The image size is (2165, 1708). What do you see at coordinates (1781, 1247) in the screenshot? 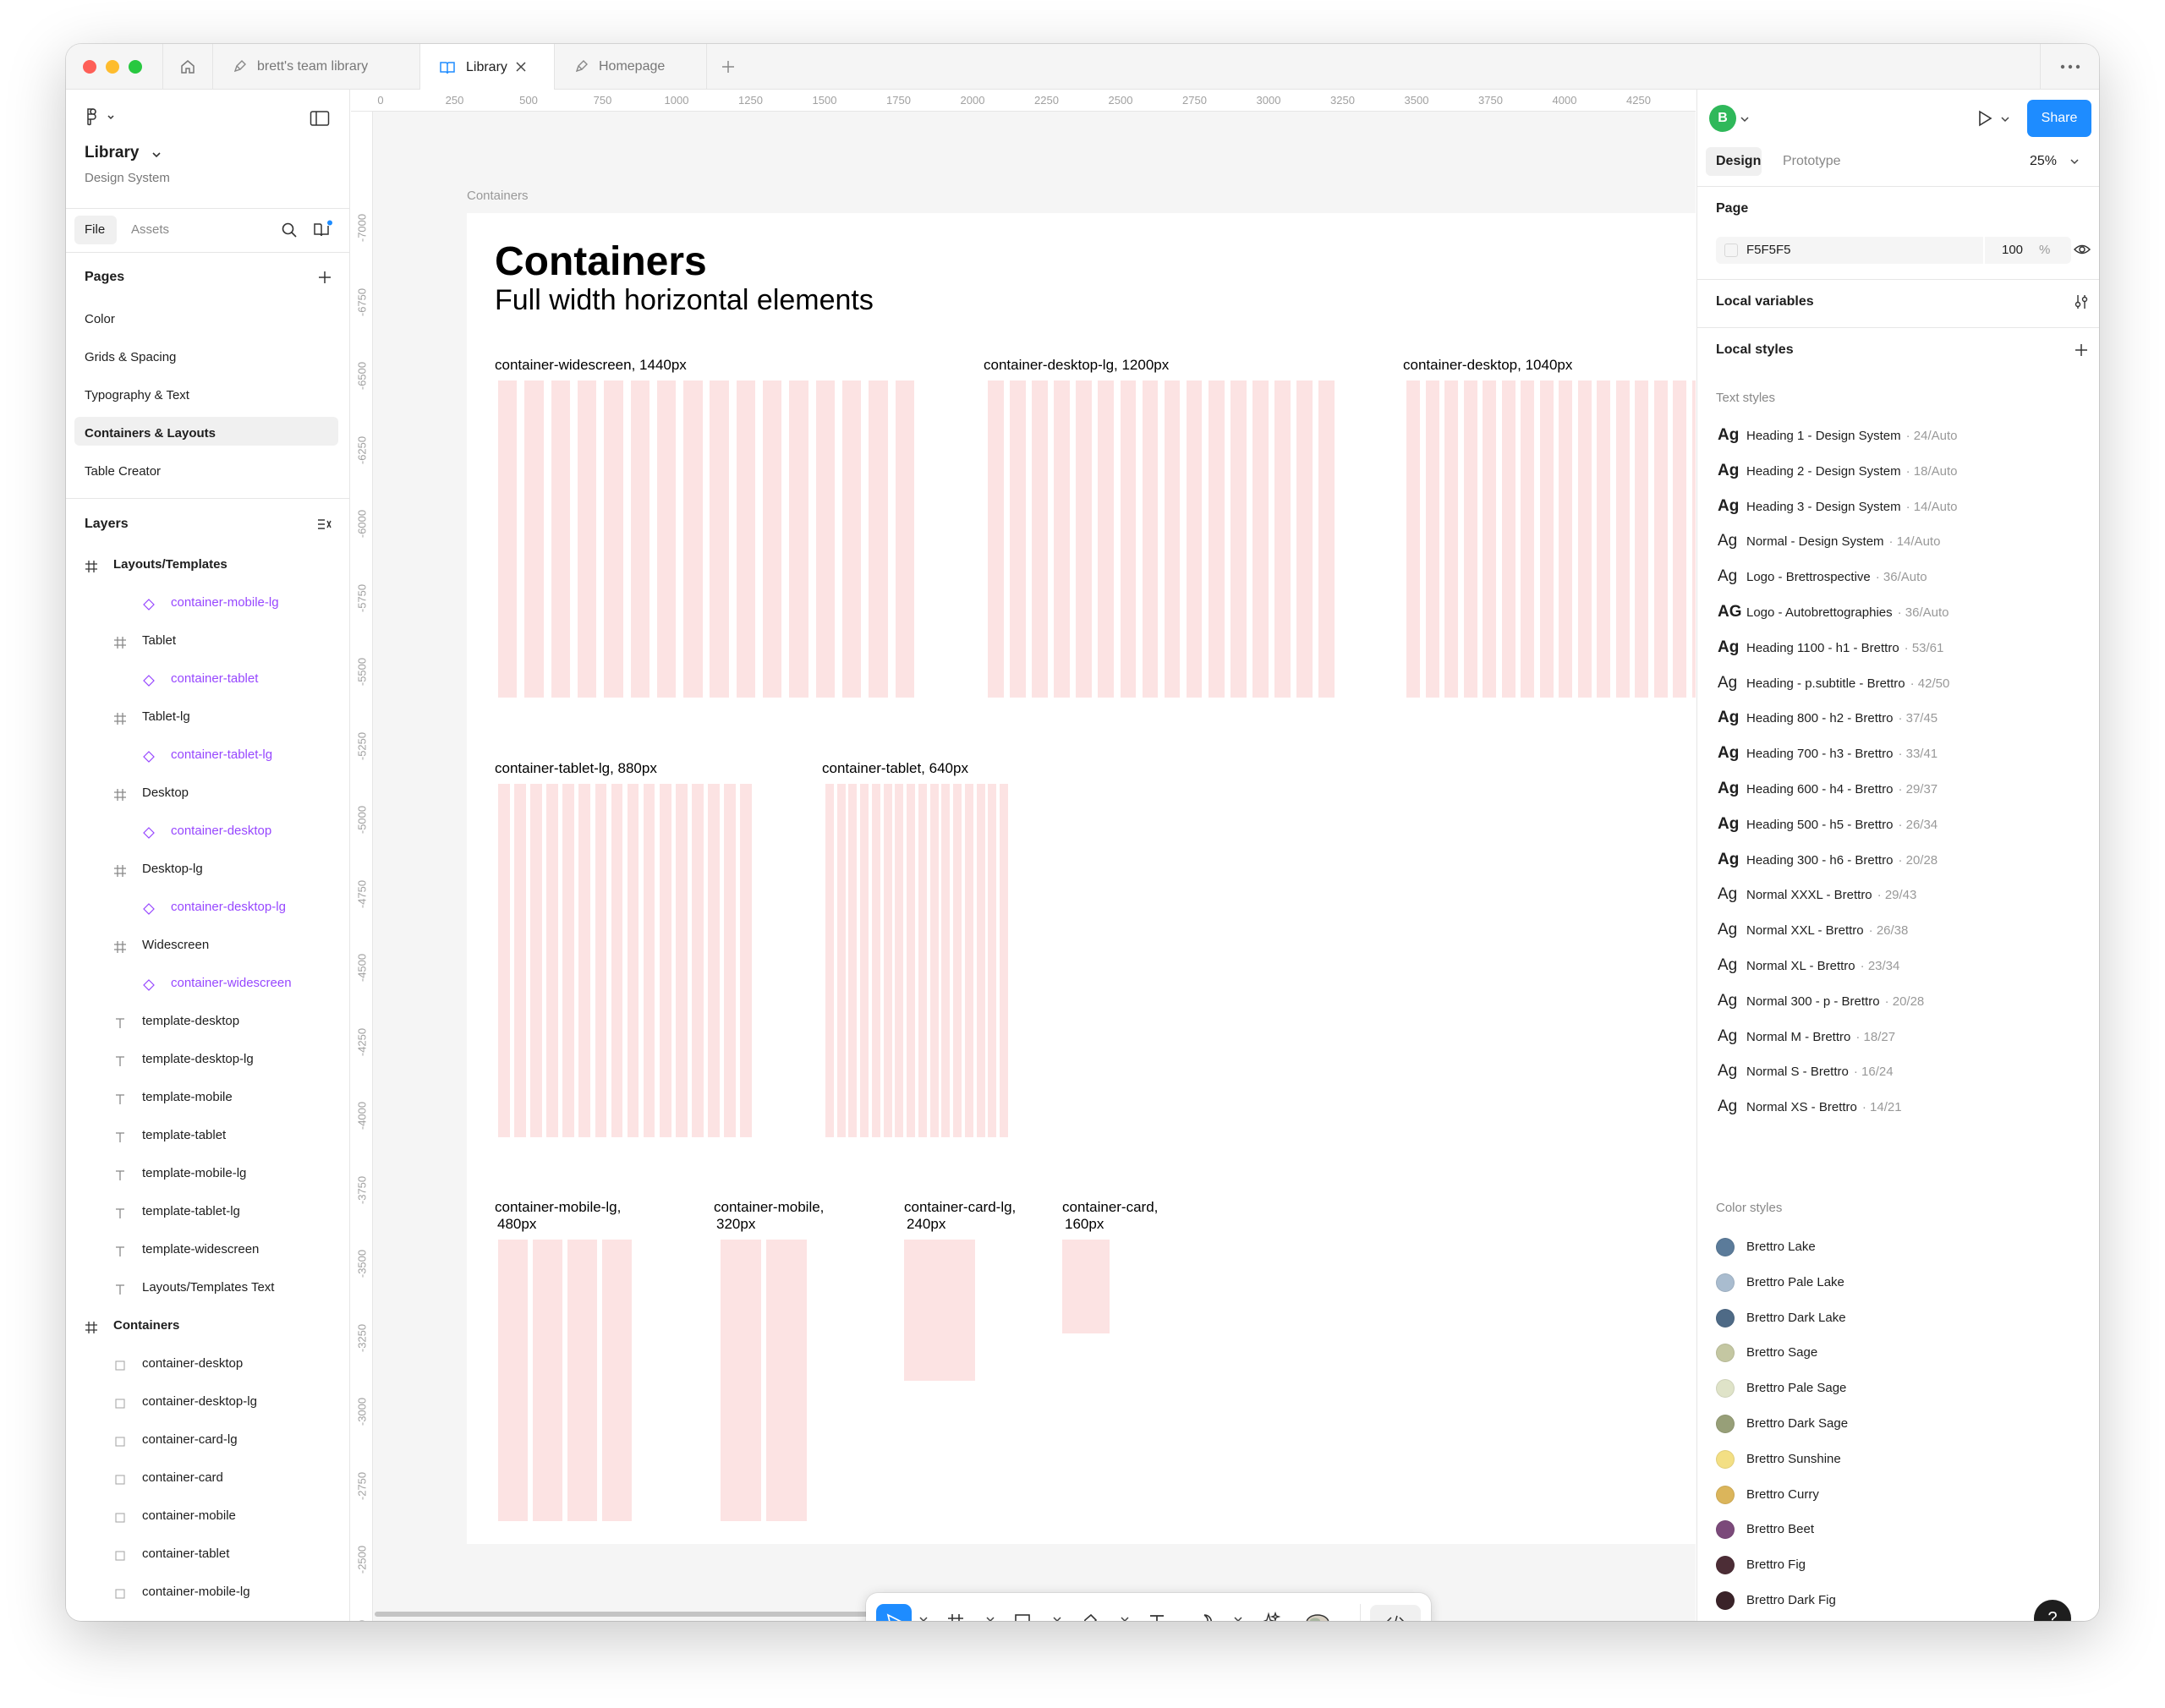
I see `color-style-name: Brettro Lake` at bounding box center [1781, 1247].